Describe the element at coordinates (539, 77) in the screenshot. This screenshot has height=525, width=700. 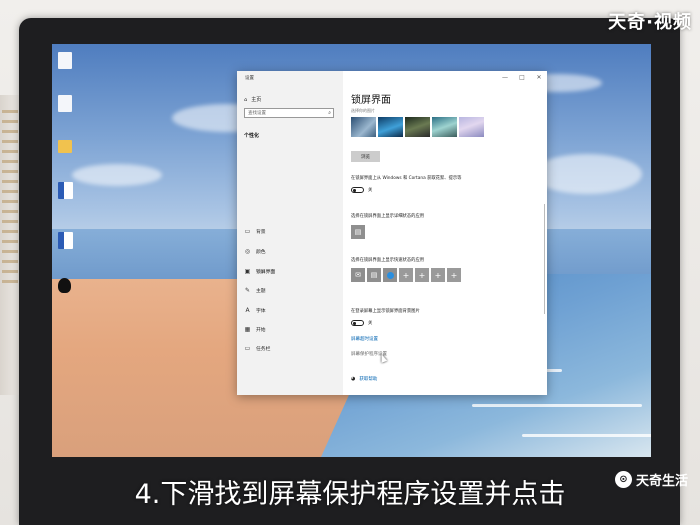
I see `close-button: ✕` at that location.